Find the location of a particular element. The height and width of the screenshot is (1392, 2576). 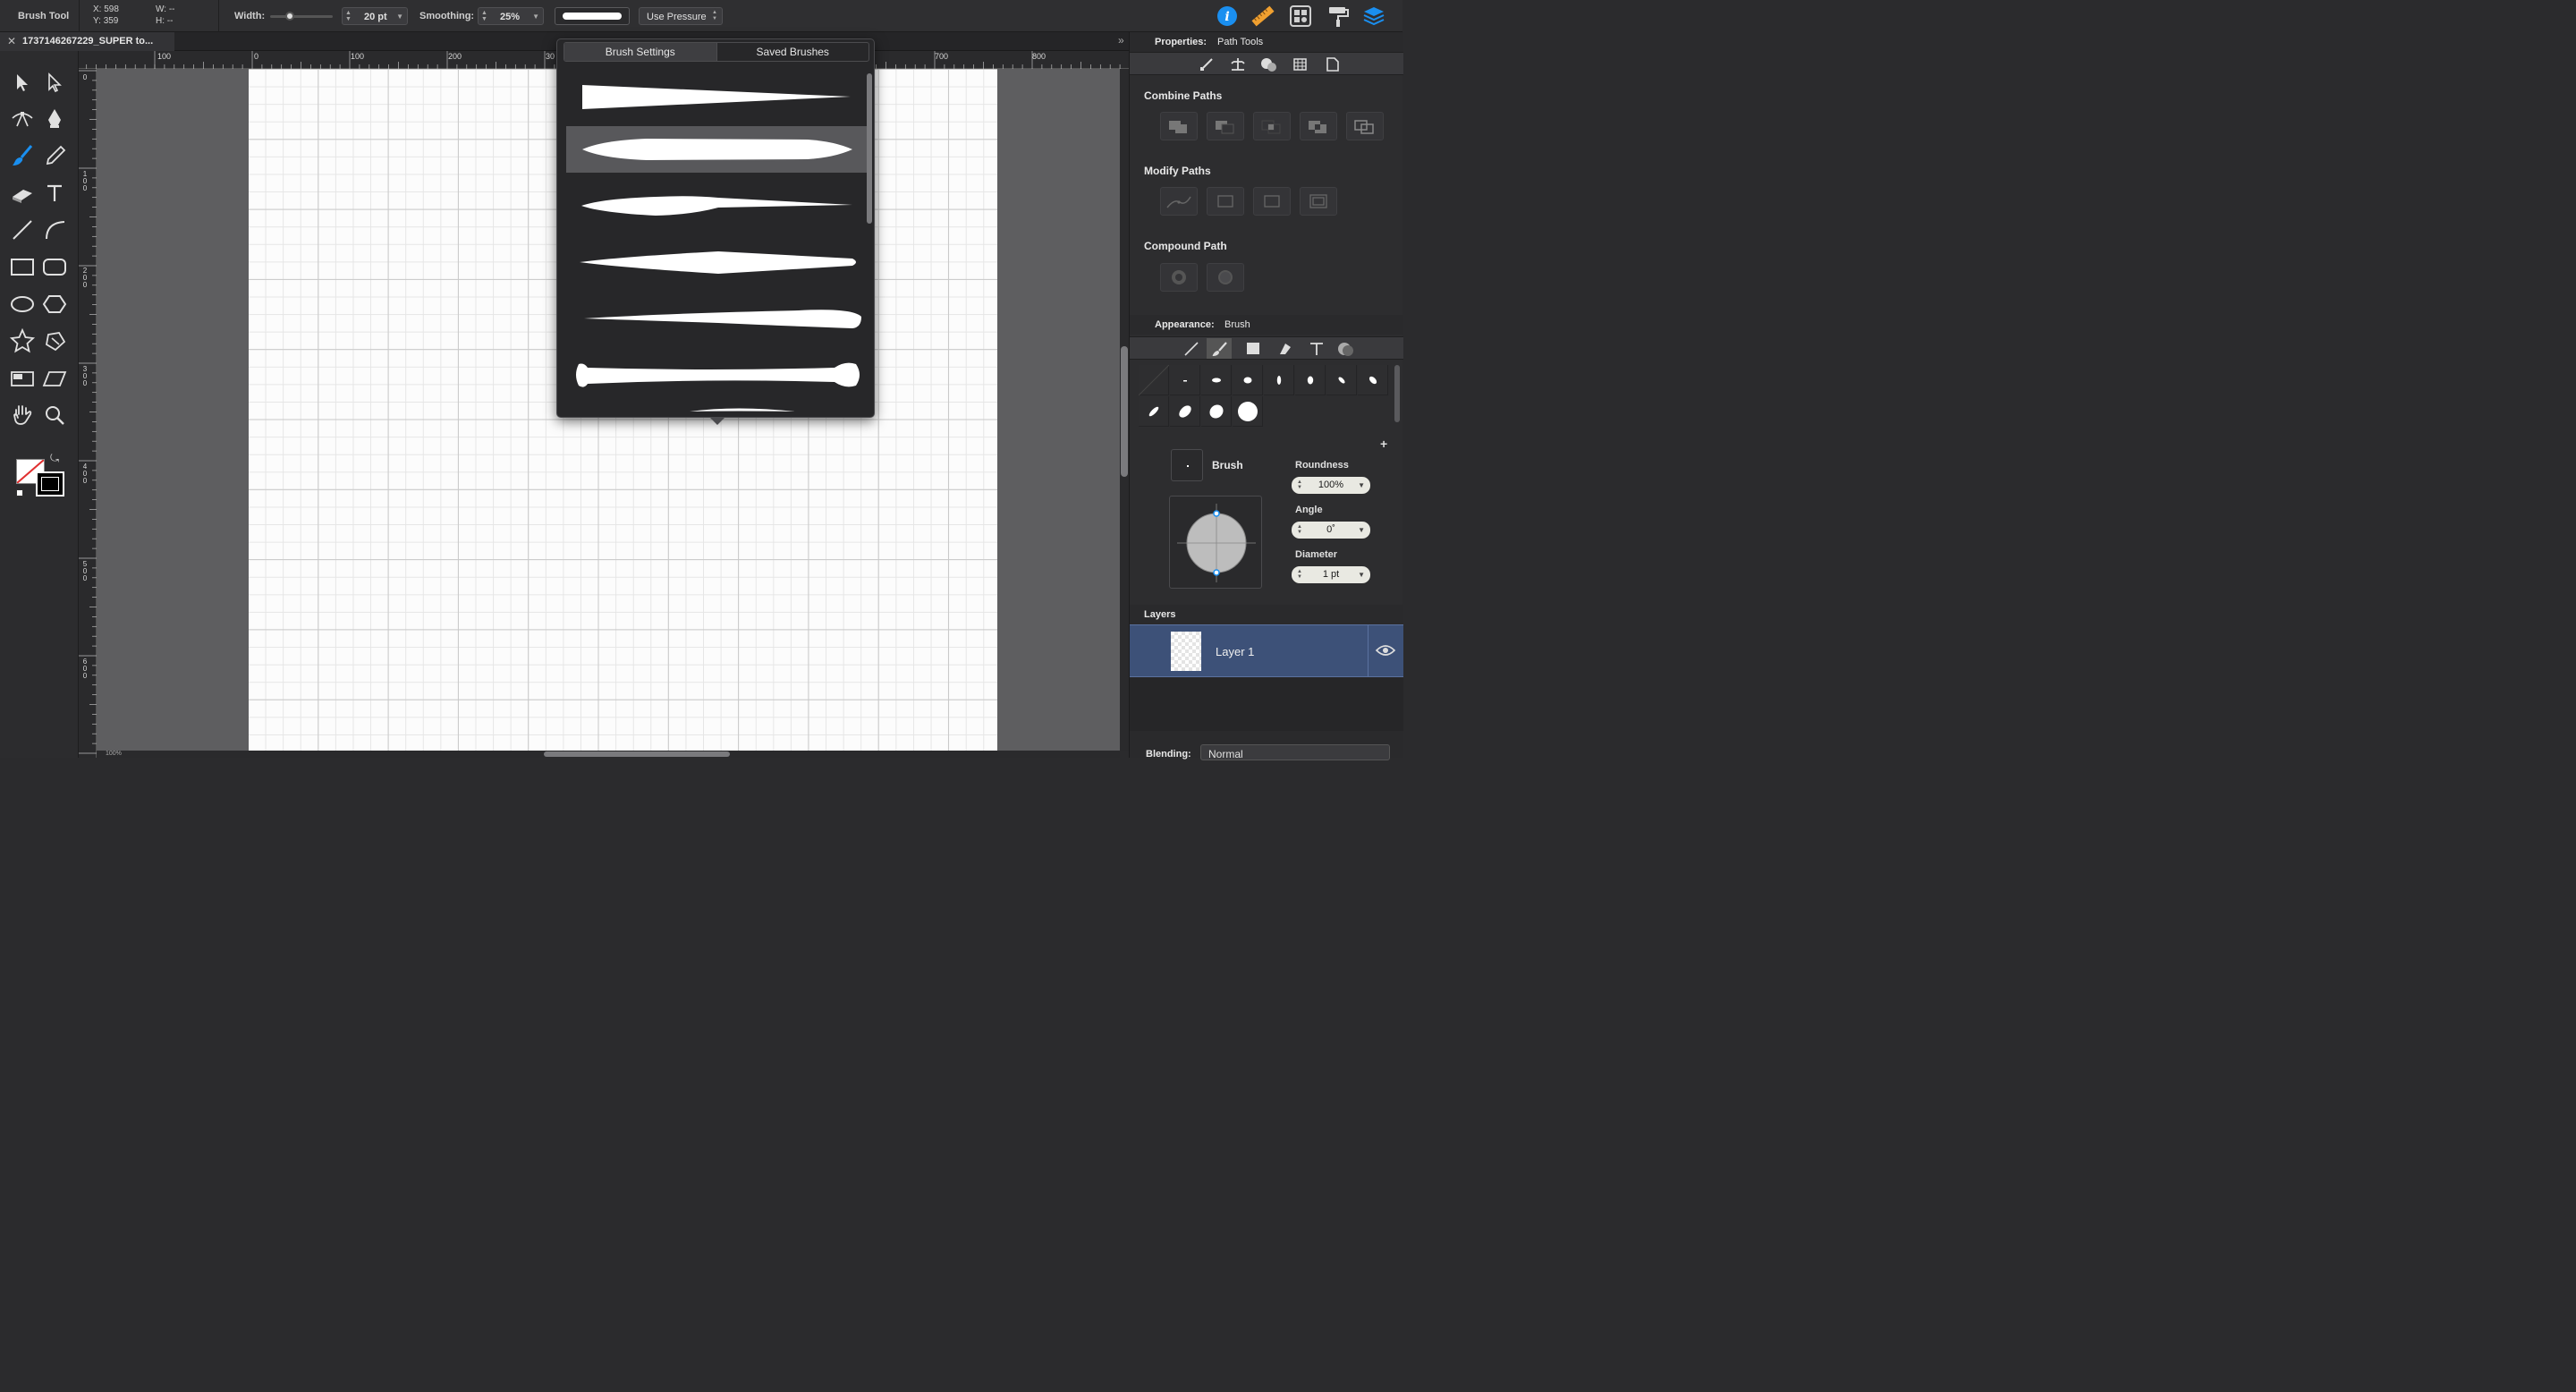

brush-preview-button is located at coordinates (592, 16).